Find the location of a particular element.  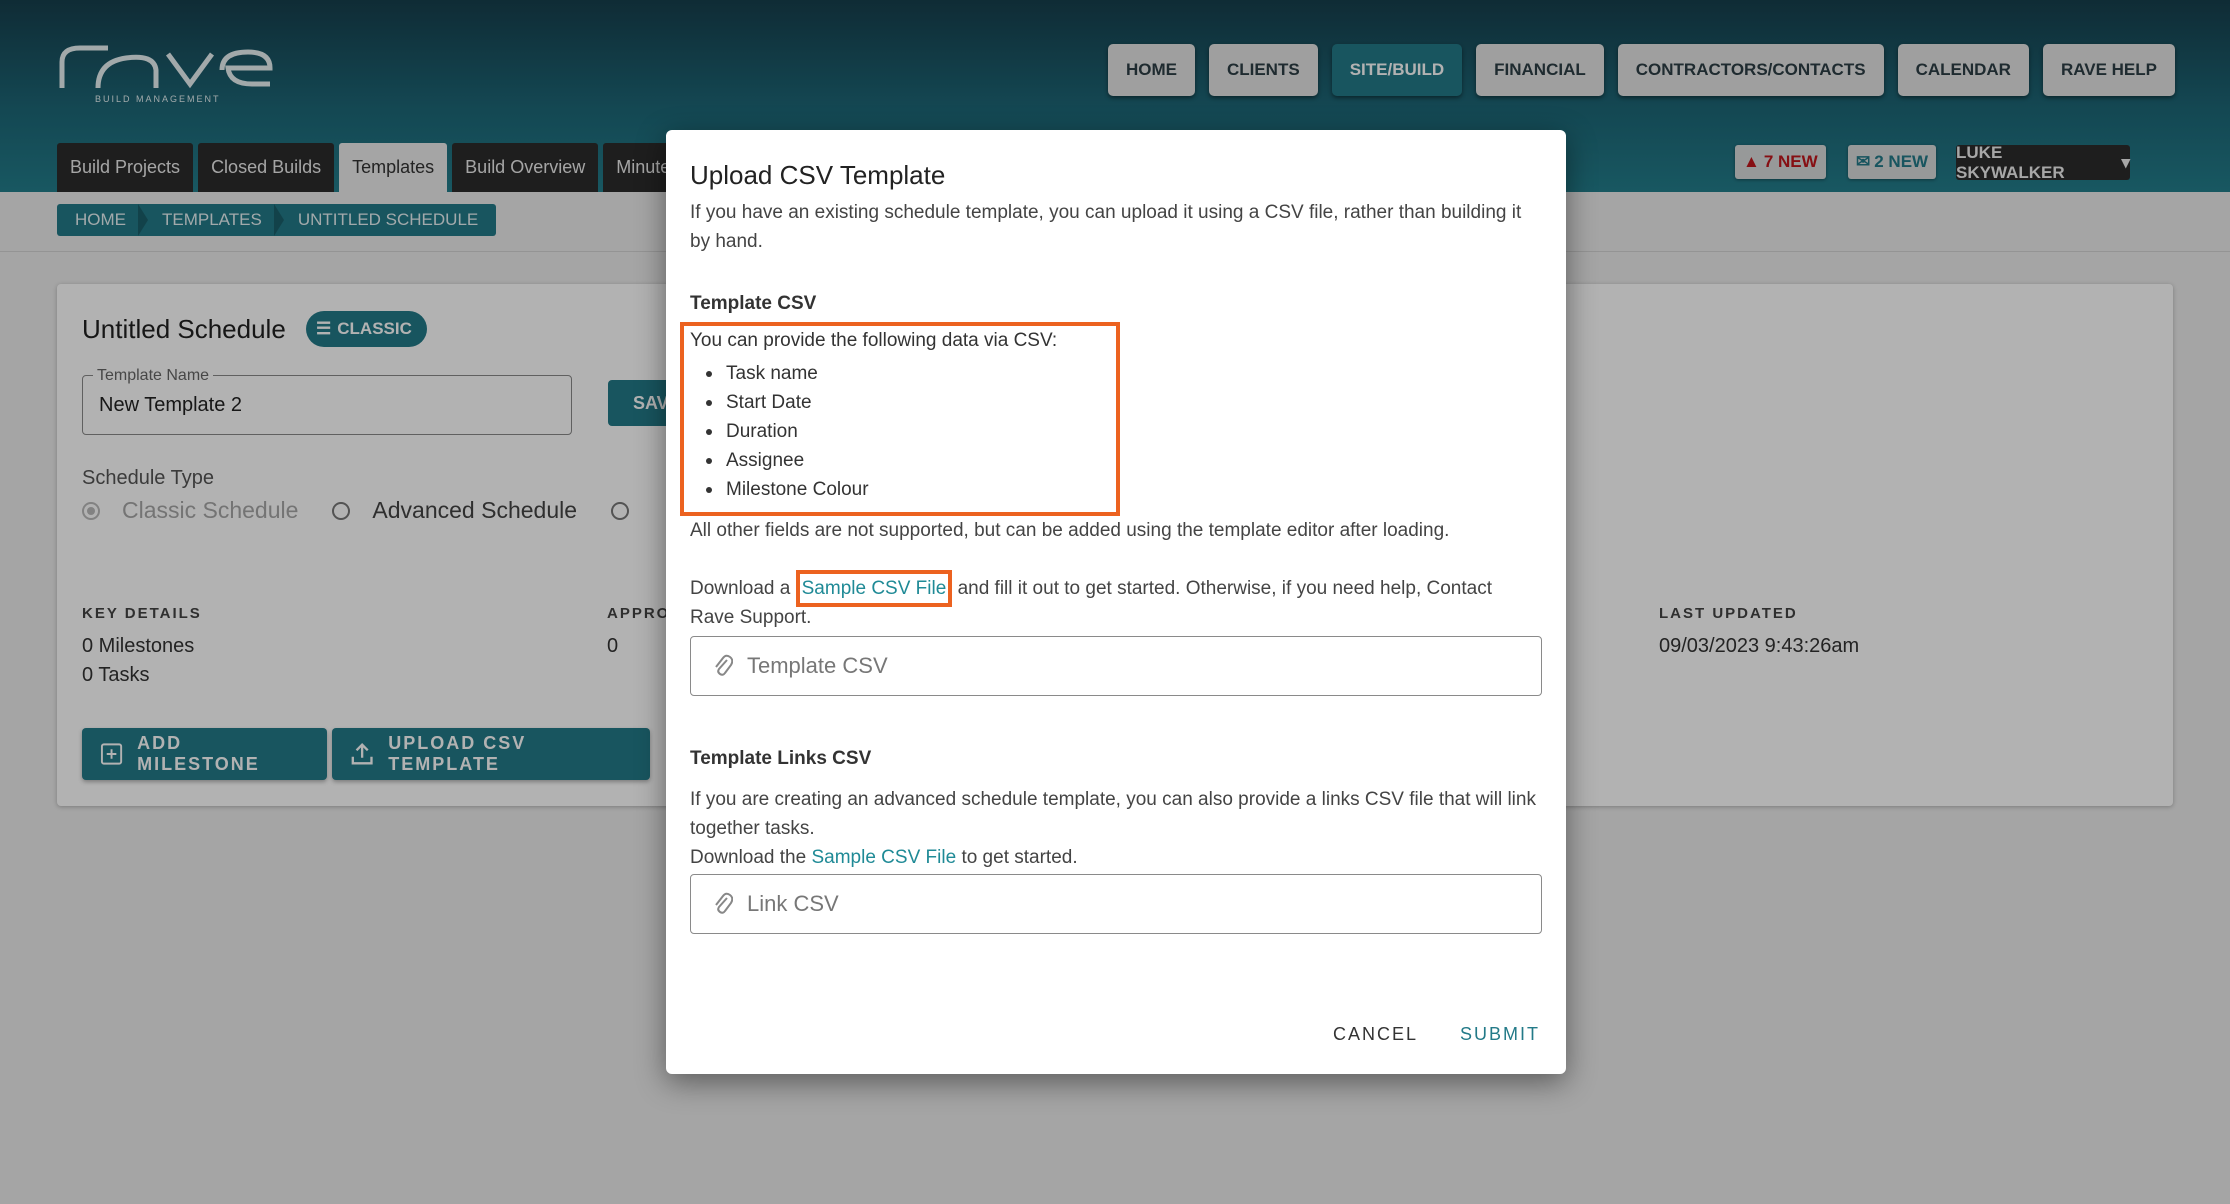

links-download-suffix: to get started. is located at coordinates (1019, 857).